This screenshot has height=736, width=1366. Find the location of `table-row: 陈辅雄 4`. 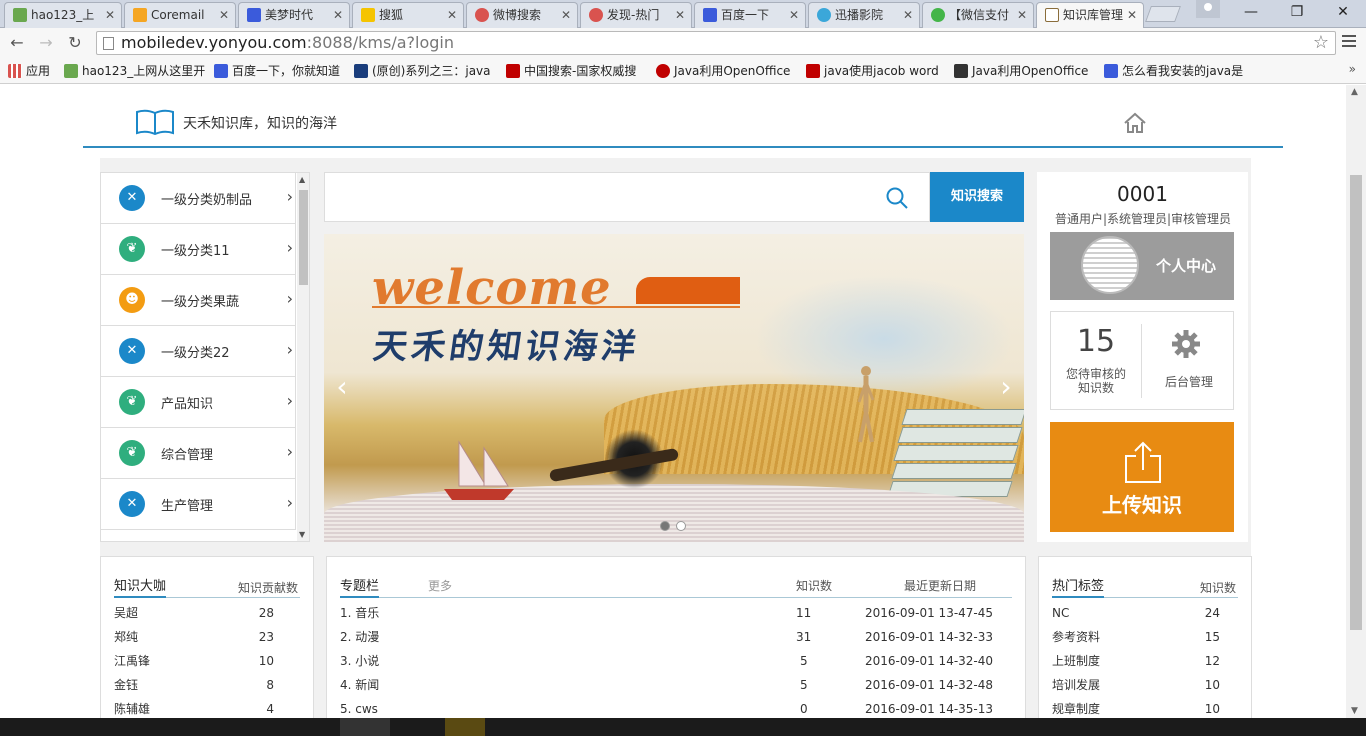

table-row: 陈辅雄 4 is located at coordinates (207, 707).